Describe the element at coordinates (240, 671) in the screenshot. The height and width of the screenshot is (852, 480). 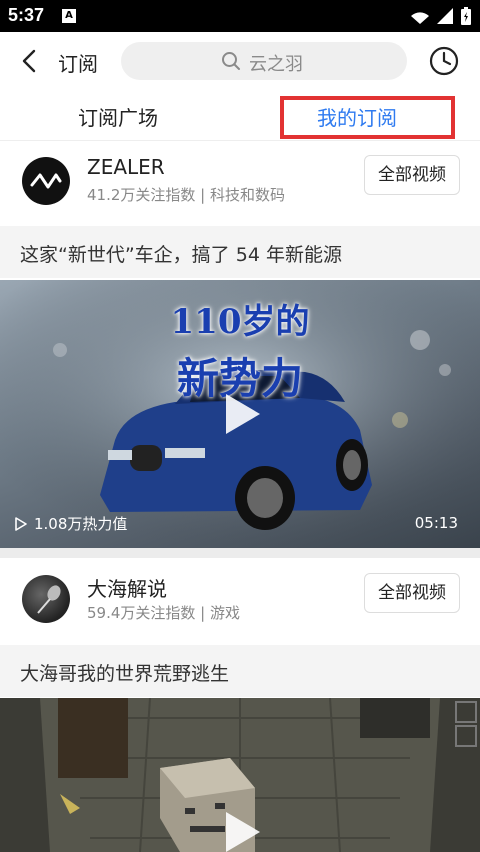
I see `video-title-bar: 大海哥我的世界荒野逃生` at that location.